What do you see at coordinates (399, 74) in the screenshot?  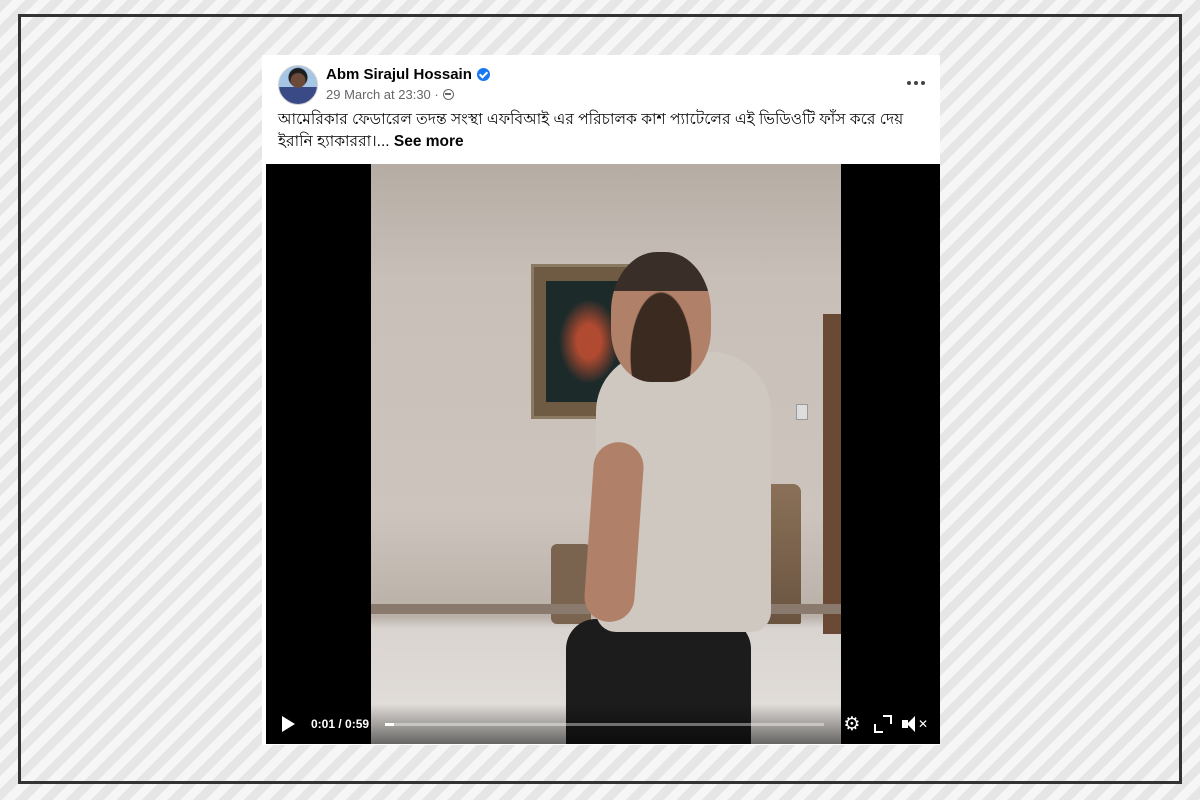 I see `author-name: Abm Sirajul Hossain` at bounding box center [399, 74].